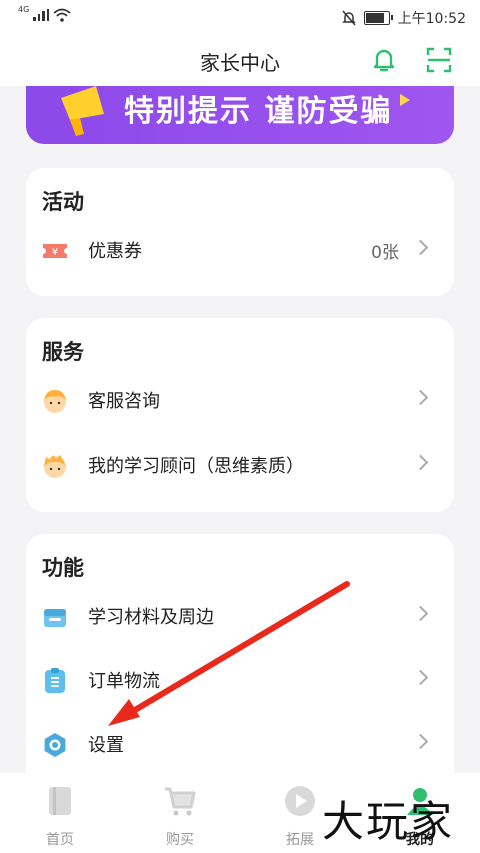 This screenshot has height=853, width=480. I want to click on status-left: 4G, so click(44, 13).